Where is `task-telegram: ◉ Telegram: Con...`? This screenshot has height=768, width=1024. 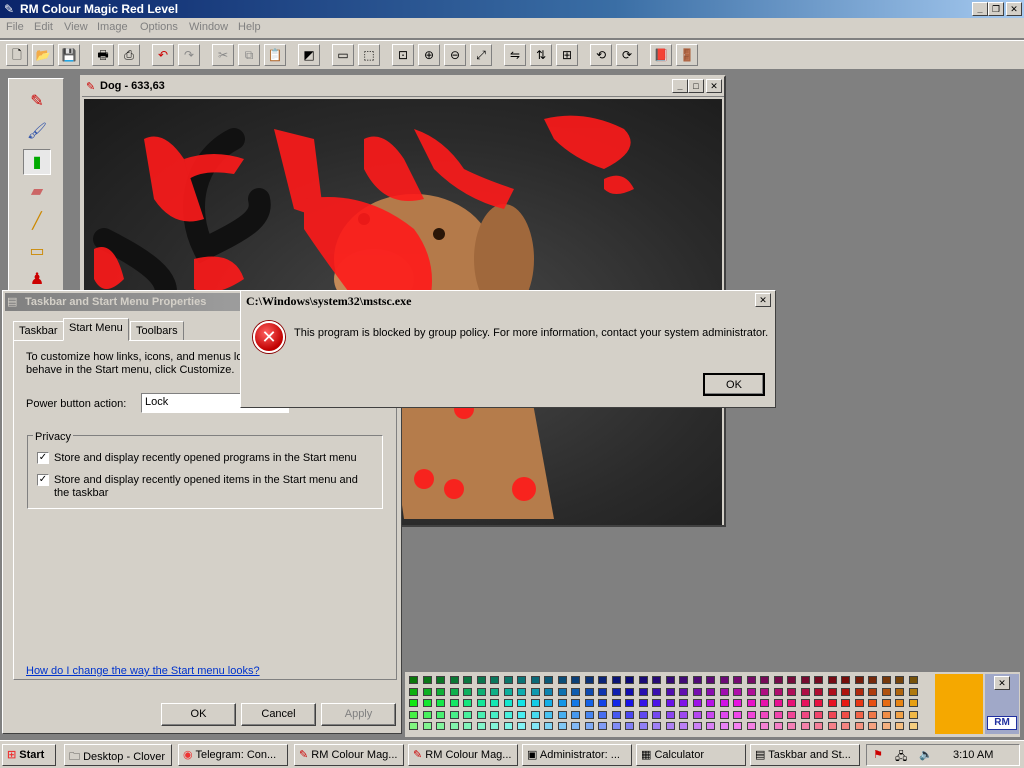
task-telegram: ◉ Telegram: Con... is located at coordinates (233, 755).